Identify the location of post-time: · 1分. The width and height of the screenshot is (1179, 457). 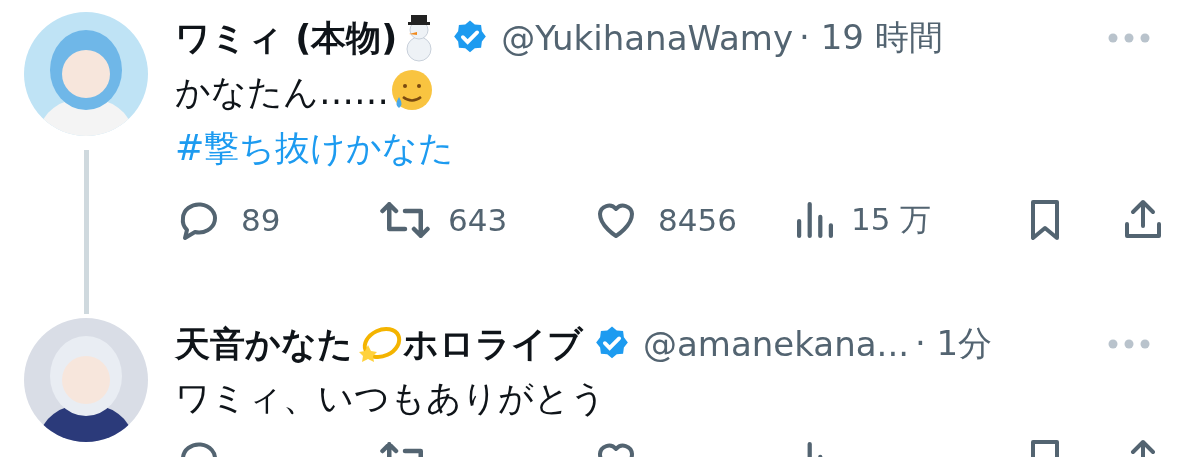
(954, 344).